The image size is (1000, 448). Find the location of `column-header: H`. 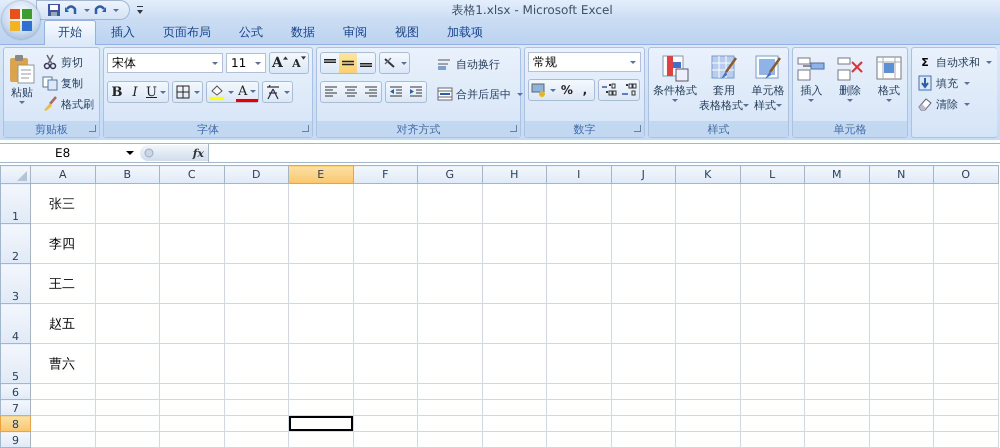

column-header: H is located at coordinates (514, 175).